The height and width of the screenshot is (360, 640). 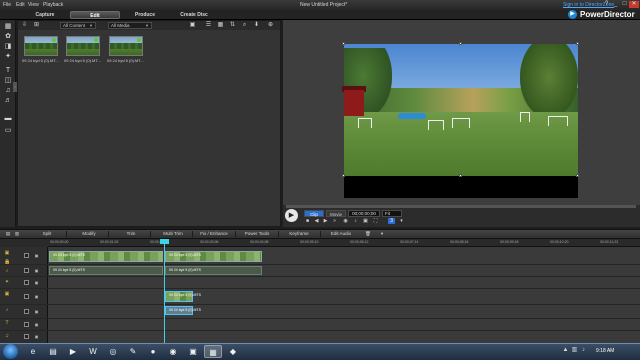 I want to click on timeline-view-icon: ▥, so click(x=17, y=234).